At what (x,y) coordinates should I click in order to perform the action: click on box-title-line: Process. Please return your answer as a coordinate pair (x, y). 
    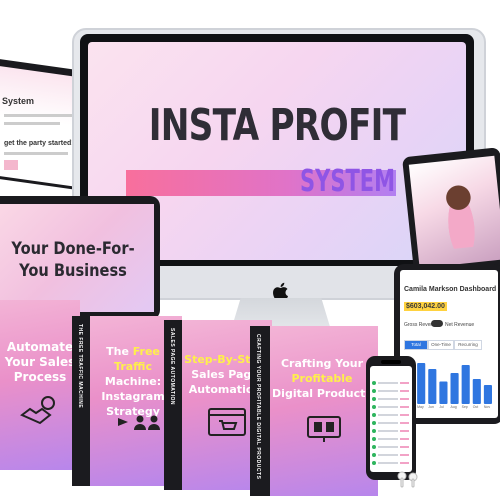
    Looking at the image, I should click on (40, 377).